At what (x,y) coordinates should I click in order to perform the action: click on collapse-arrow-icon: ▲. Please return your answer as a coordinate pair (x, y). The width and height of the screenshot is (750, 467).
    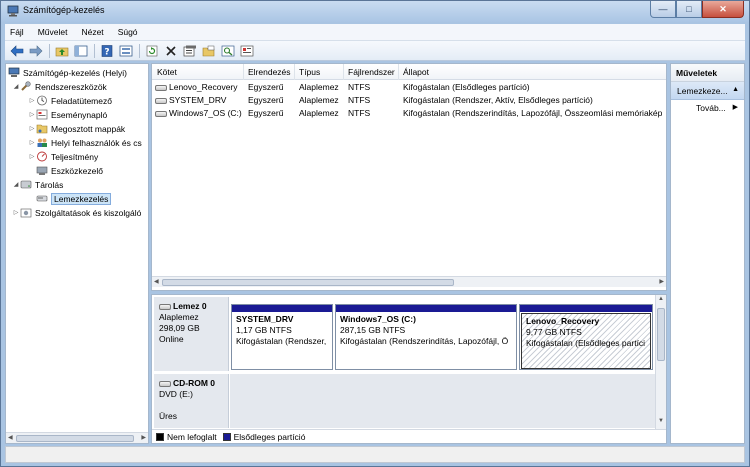
    Looking at the image, I should click on (735, 89).